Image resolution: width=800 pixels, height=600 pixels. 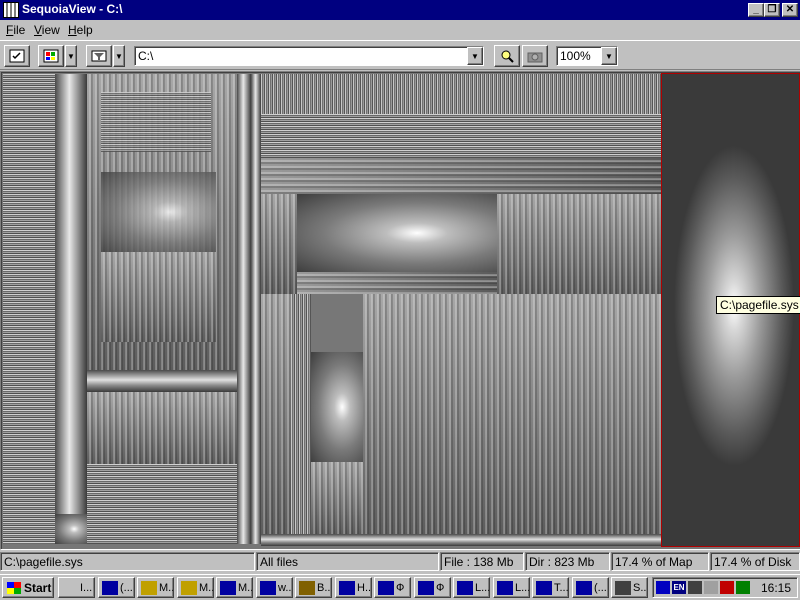 What do you see at coordinates (772, 10) in the screenshot?
I see `restore-button: ❐` at bounding box center [772, 10].